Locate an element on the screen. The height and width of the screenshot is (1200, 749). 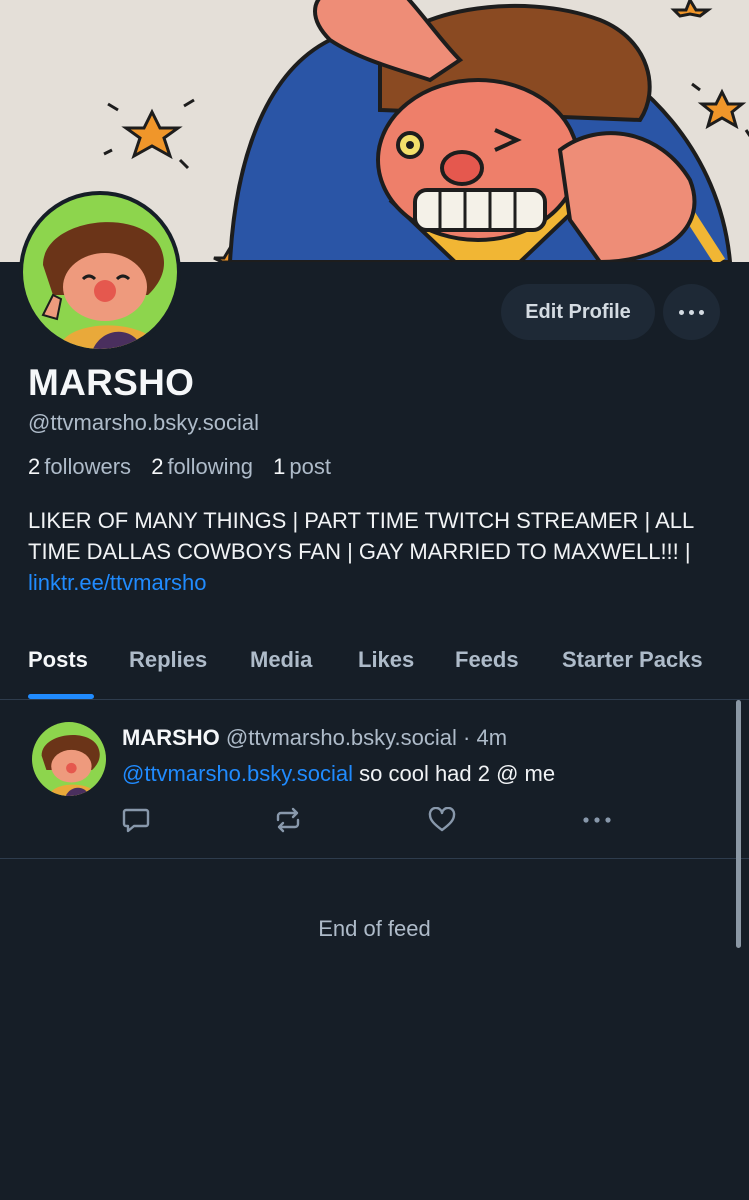
ellipsis-icon is located at coordinates (681, 312).